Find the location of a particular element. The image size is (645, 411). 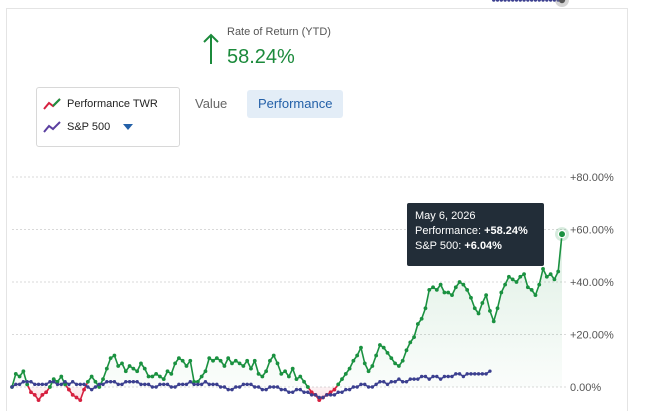

tooltip-performance: Performance: +58.24% is located at coordinates (475, 231).